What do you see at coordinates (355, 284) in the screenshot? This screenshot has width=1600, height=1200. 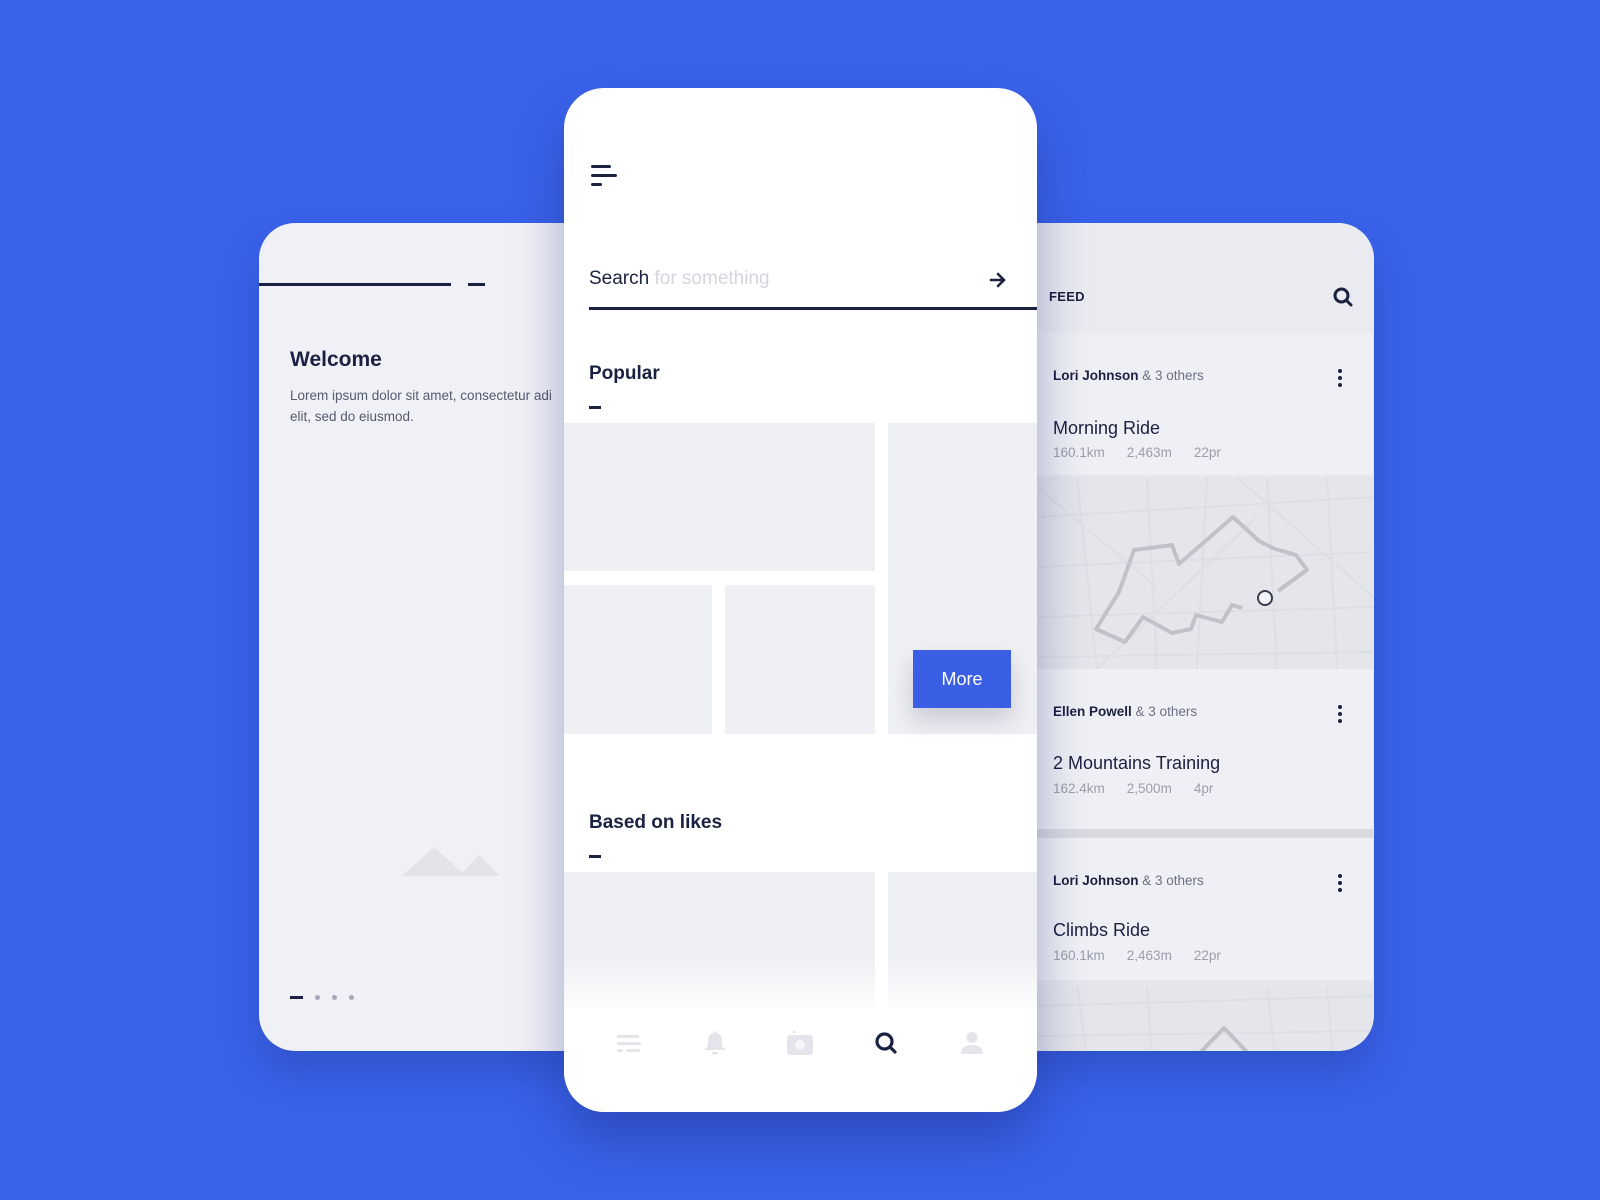 I see `progress-line` at bounding box center [355, 284].